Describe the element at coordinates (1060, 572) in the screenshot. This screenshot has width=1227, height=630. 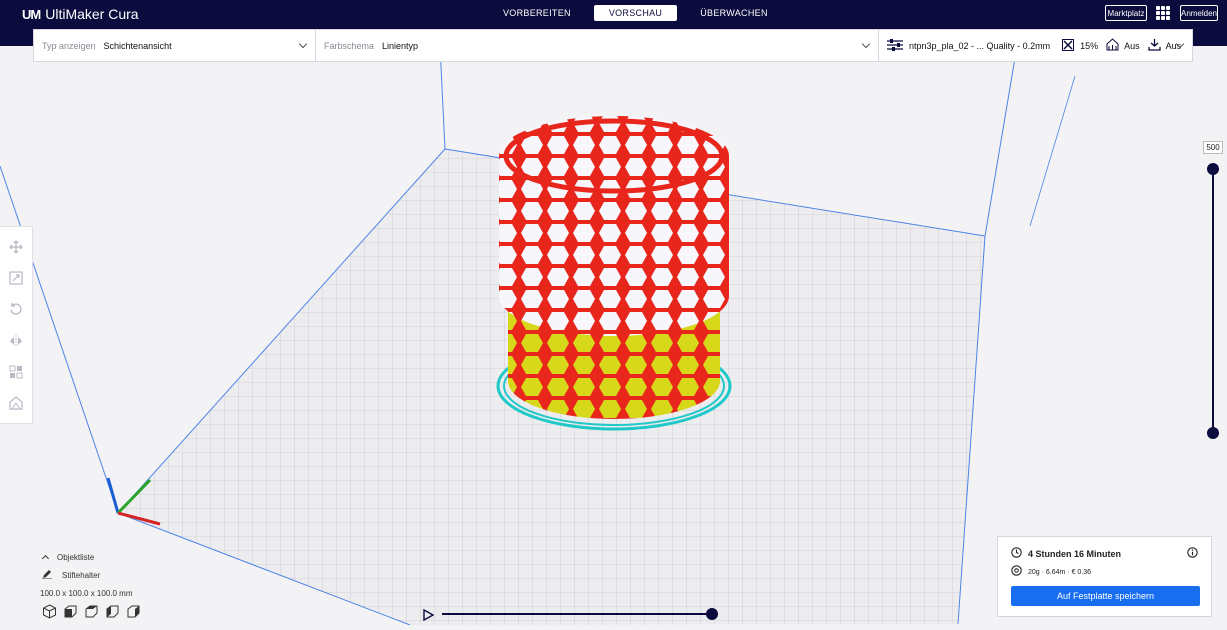
I see `material-estimate: 20g · 6.64m · € 0.36` at that location.